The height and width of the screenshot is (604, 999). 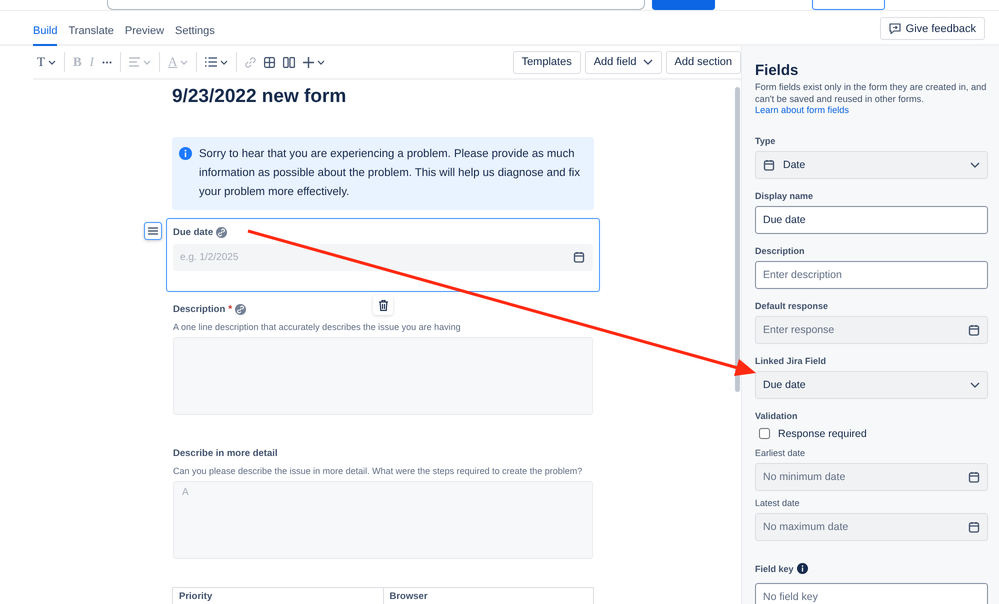 I want to click on table-header-cell: Browser, so click(x=487, y=596).